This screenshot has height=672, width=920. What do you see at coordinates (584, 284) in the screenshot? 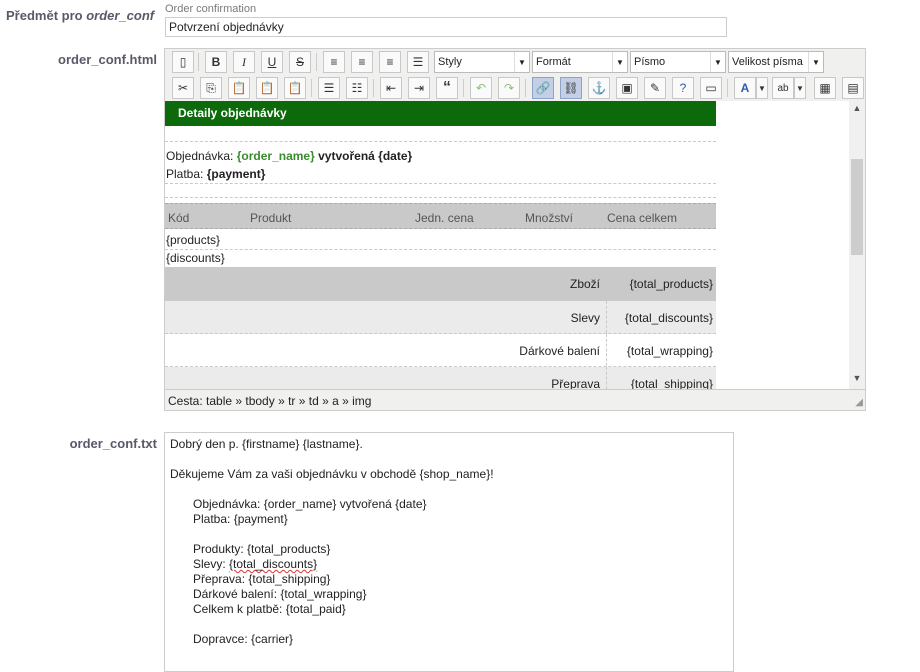
I see `summary-label: Zboží` at bounding box center [584, 284].